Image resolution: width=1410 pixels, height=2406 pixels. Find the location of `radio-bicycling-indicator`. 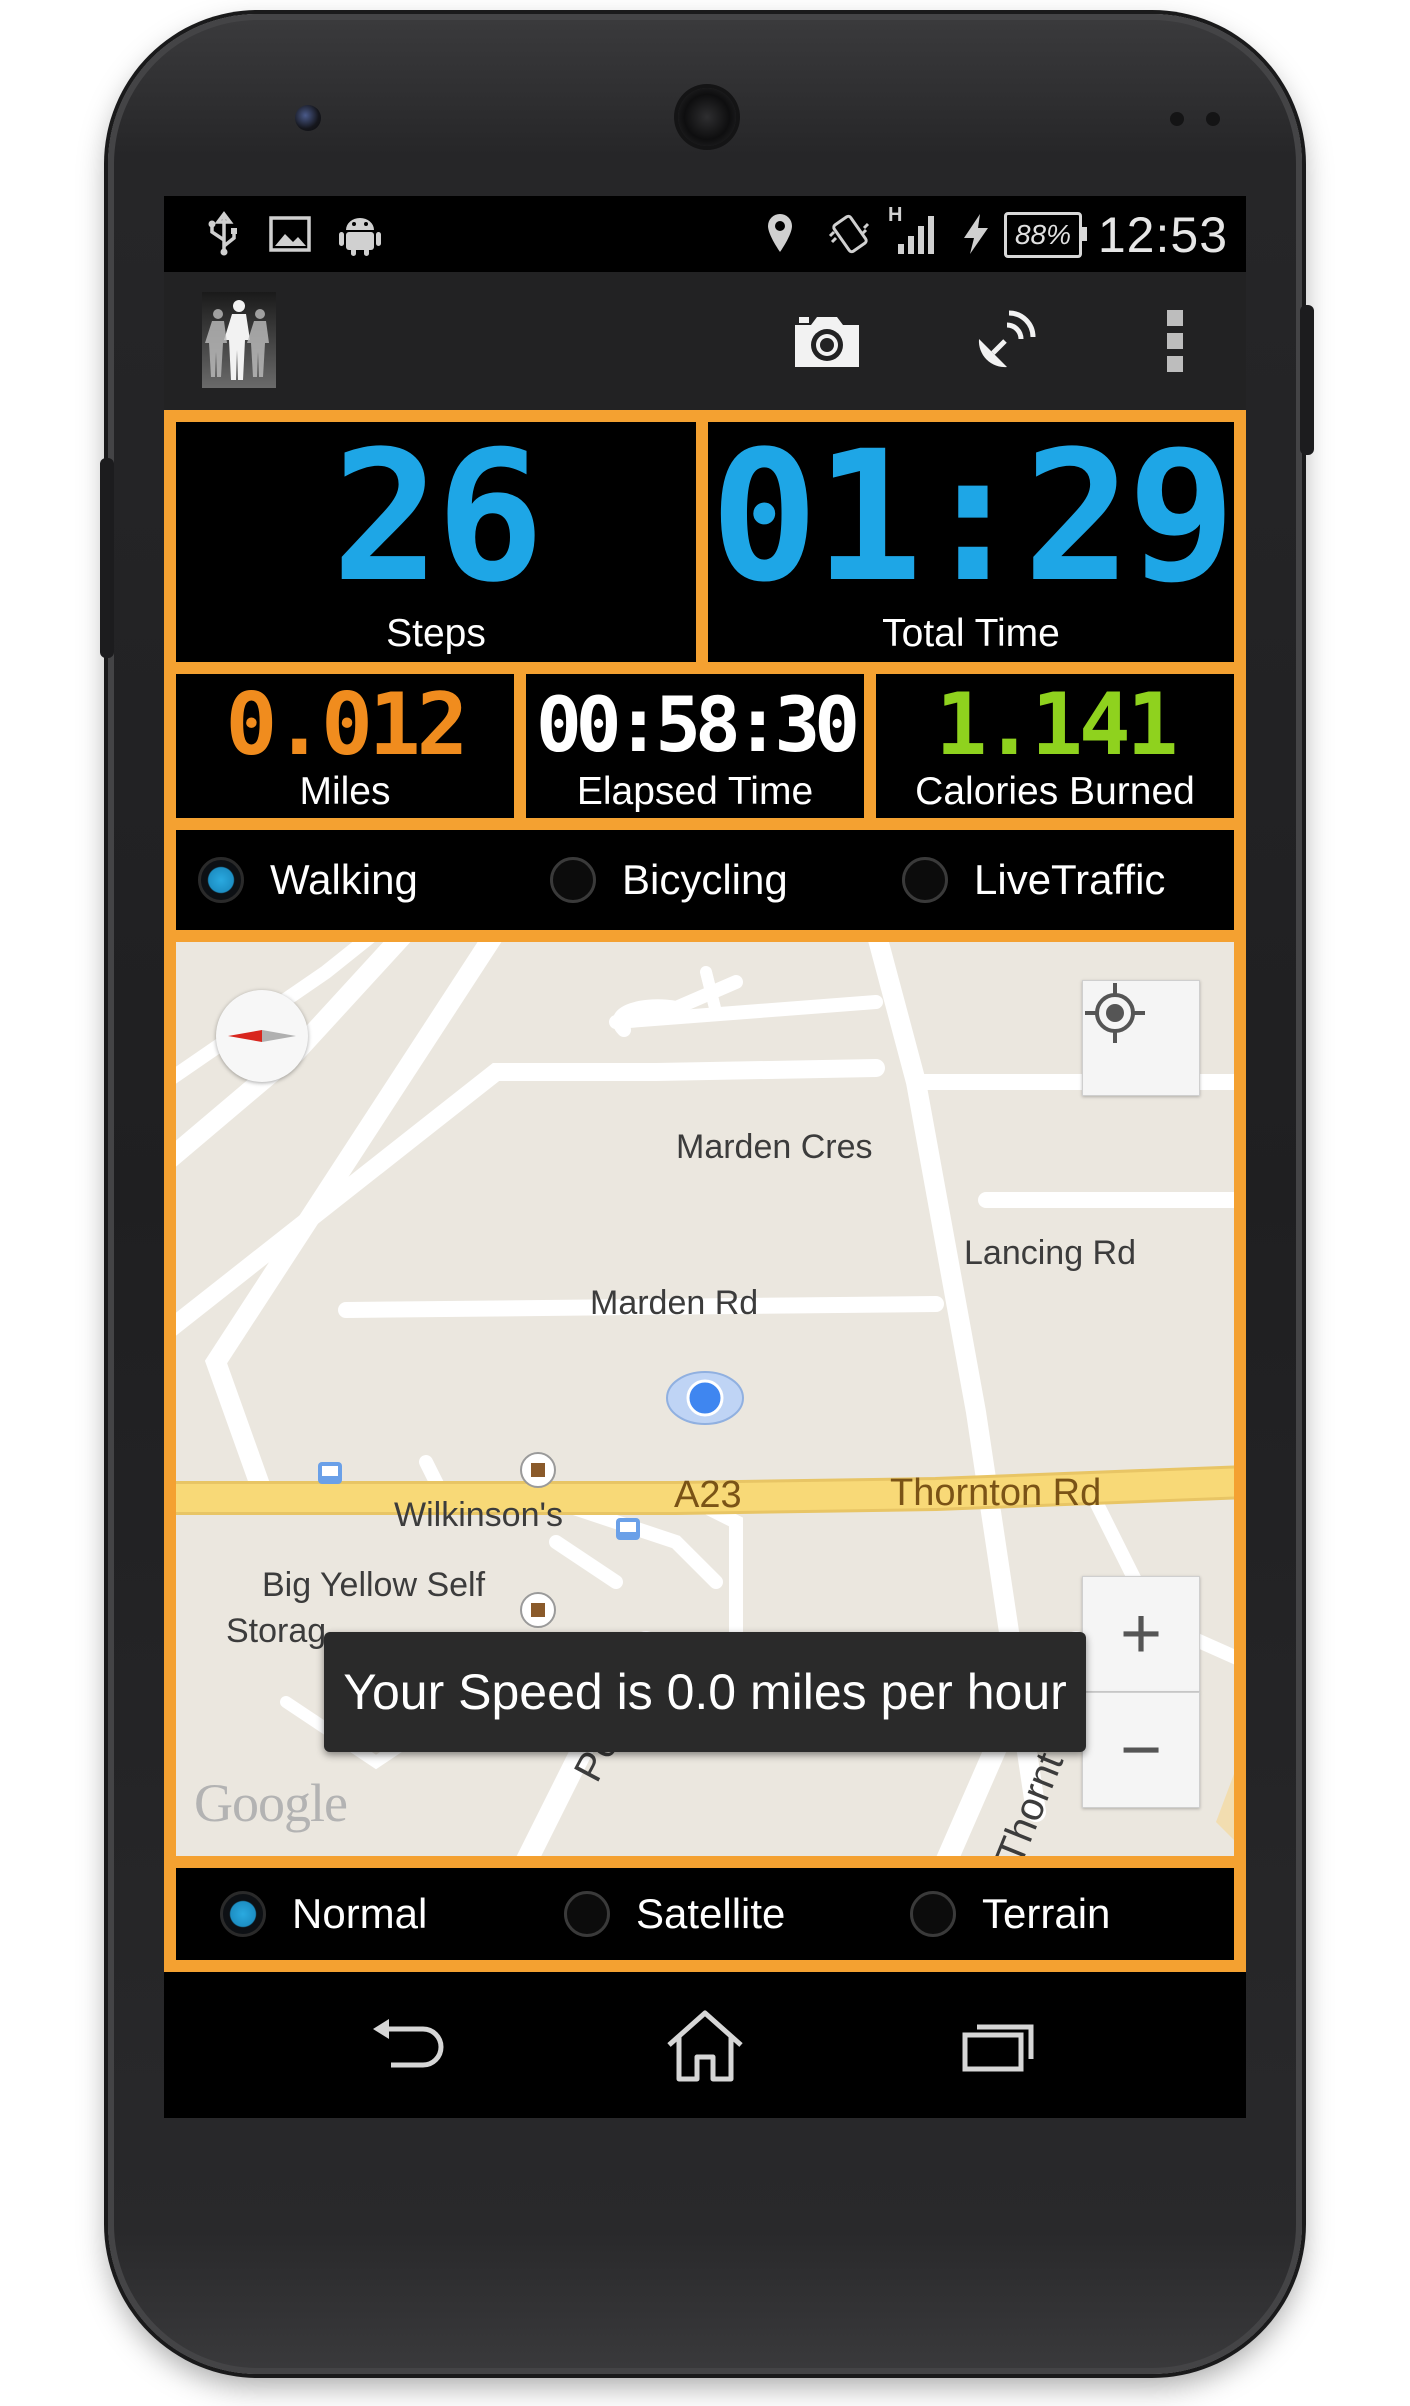

radio-bicycling-indicator is located at coordinates (573, 880).